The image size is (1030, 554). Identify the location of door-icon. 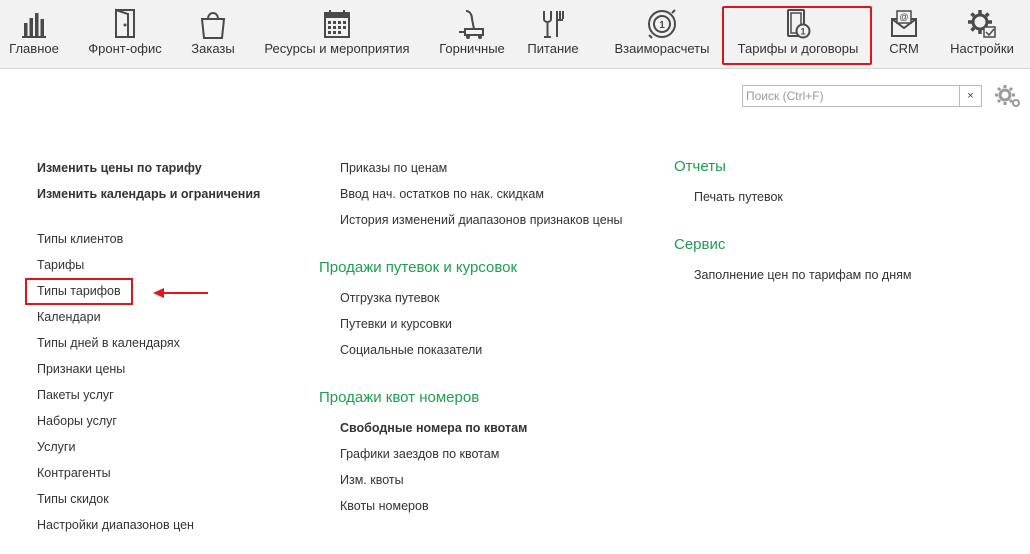
(125, 23).